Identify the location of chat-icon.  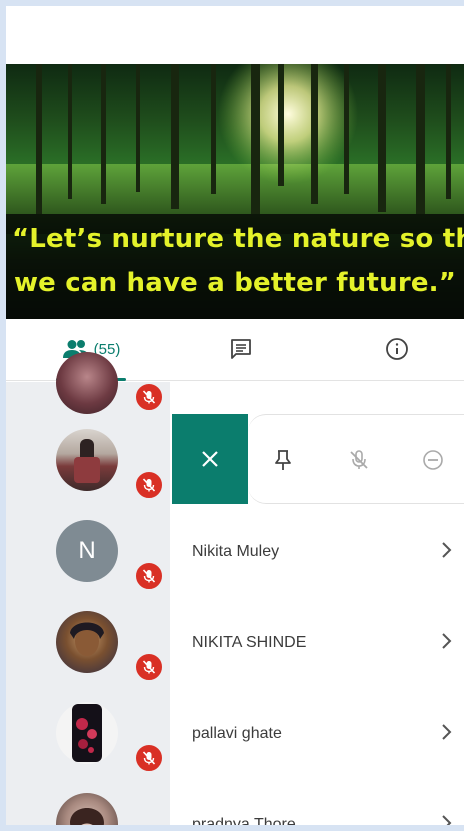
(241, 349).